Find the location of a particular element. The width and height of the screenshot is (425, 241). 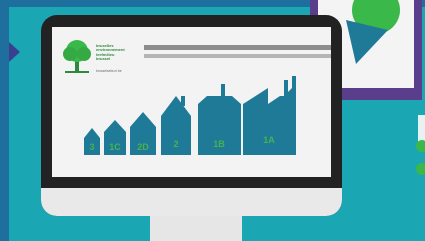

class-label: 1A is located at coordinates (269, 140).